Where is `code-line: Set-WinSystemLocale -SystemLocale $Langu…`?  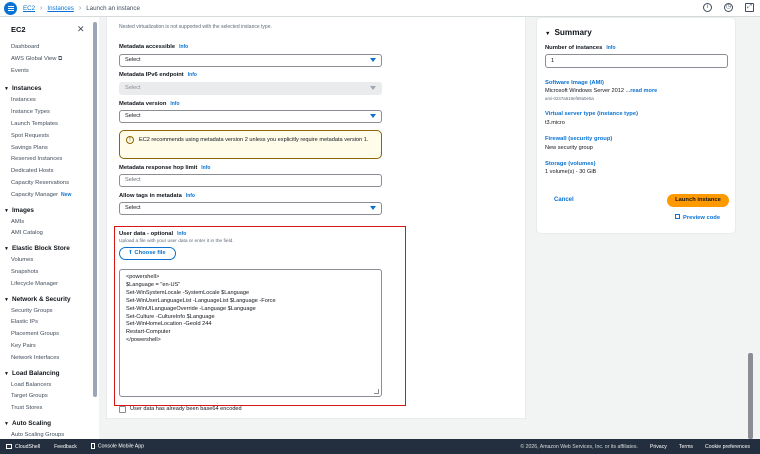
code-line: Set-WinSystemLocale -SystemLocale $Langu… is located at coordinates (188, 292).